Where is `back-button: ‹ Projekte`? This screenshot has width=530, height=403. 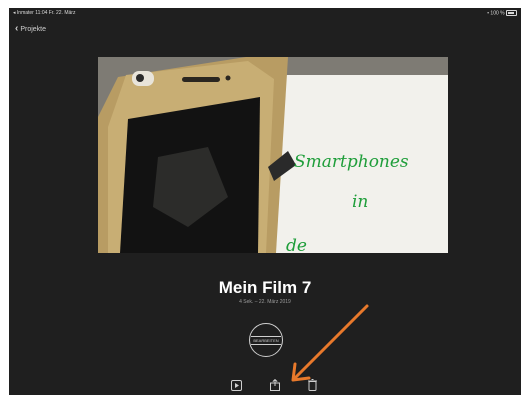
back-button: ‹ Projekte is located at coordinates (30, 29).